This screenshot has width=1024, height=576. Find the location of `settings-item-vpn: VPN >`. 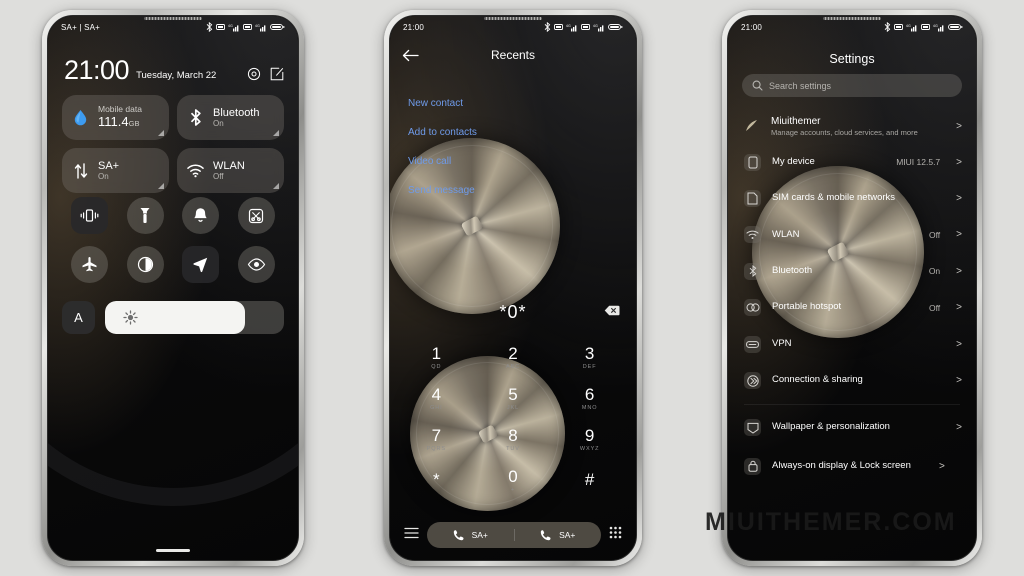

settings-item-vpn: VPN > is located at coordinates (852, 344).